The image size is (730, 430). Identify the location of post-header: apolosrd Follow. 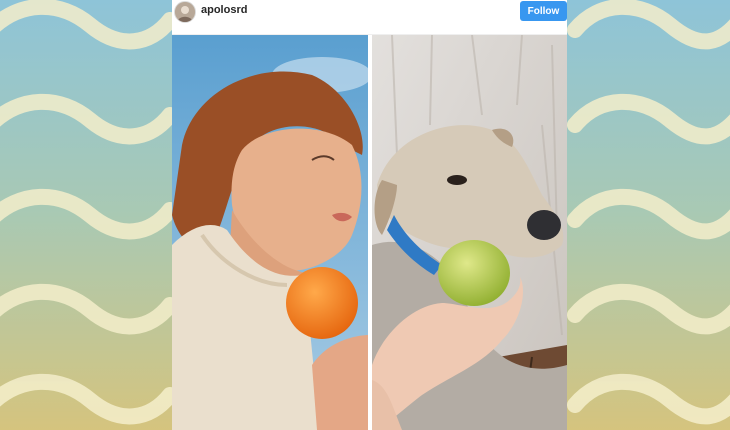
(369, 17).